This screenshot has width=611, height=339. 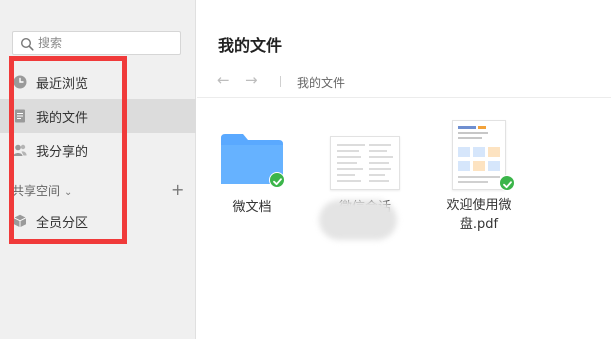 What do you see at coordinates (358, 220) in the screenshot?
I see `privacy-blur-overlay` at bounding box center [358, 220].